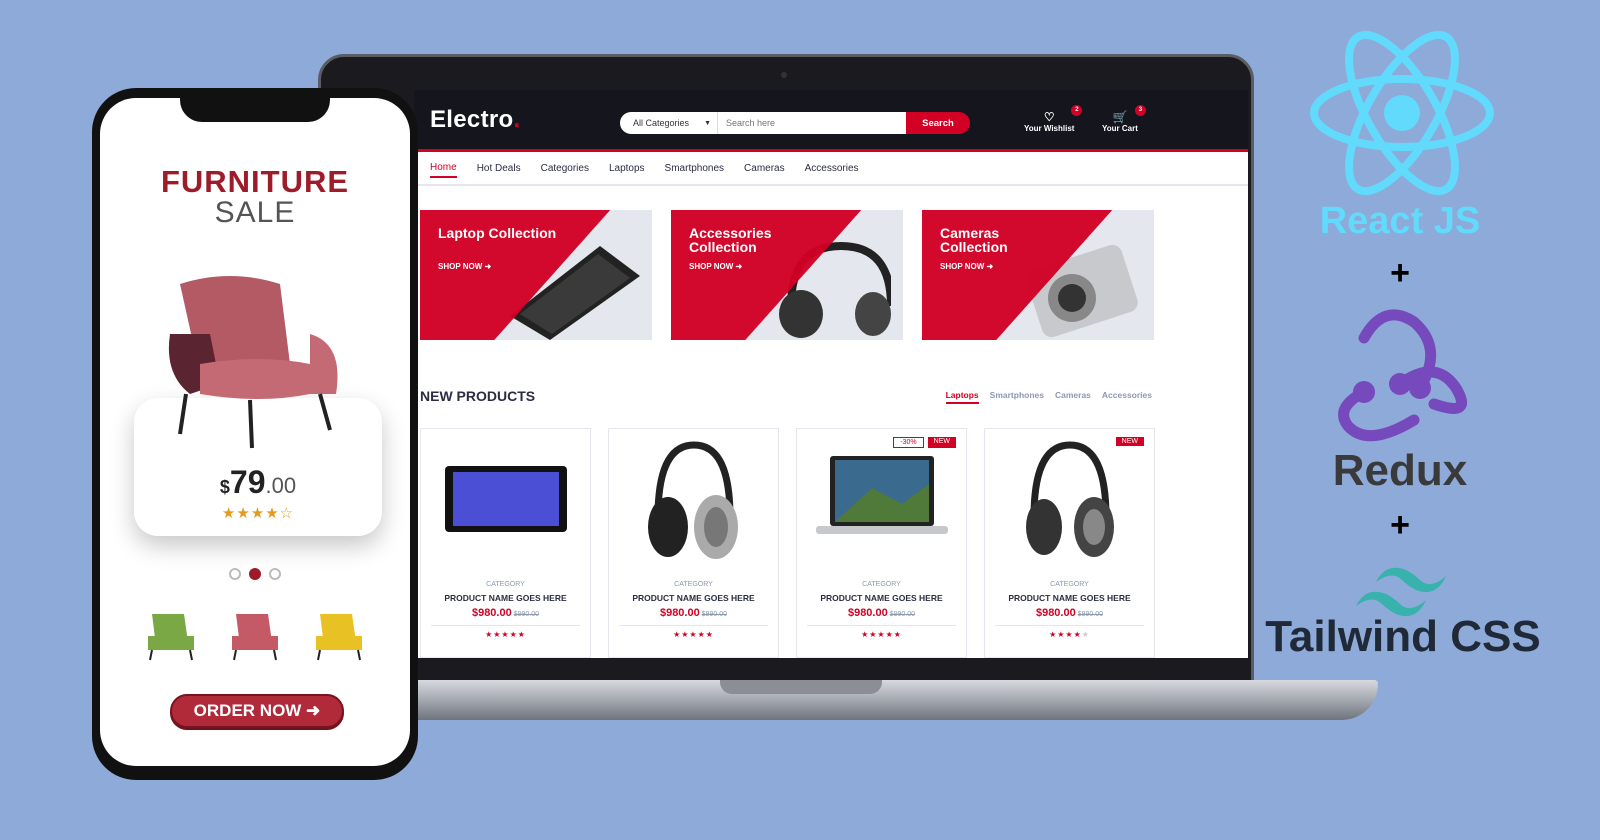 The width and height of the screenshot is (1600, 840). Describe the element at coordinates (669, 123) in the screenshot. I see `category-select: All Categories ▼` at that location.